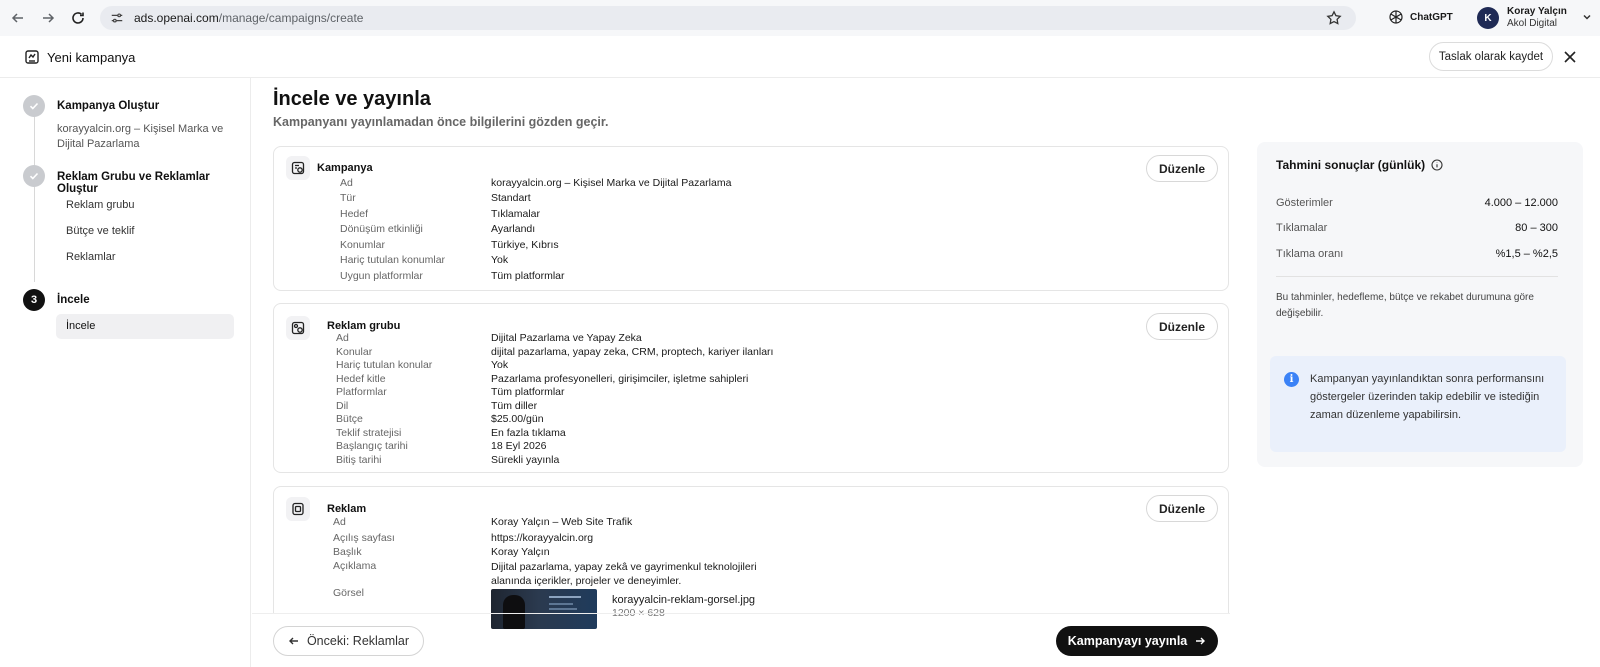 The width and height of the screenshot is (1600, 667). Describe the element at coordinates (347, 509) in the screenshot. I see `card-title: Reklam` at that location.